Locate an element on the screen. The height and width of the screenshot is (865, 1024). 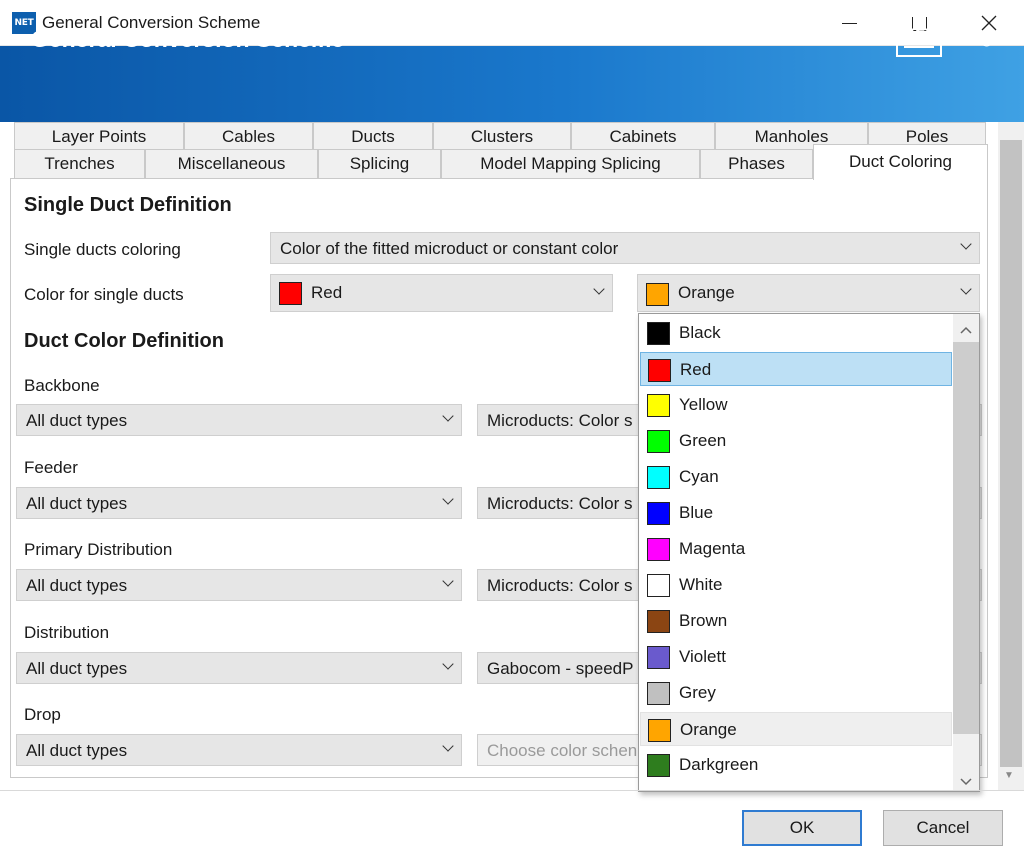
select-value: Orange is located at coordinates (706, 292).